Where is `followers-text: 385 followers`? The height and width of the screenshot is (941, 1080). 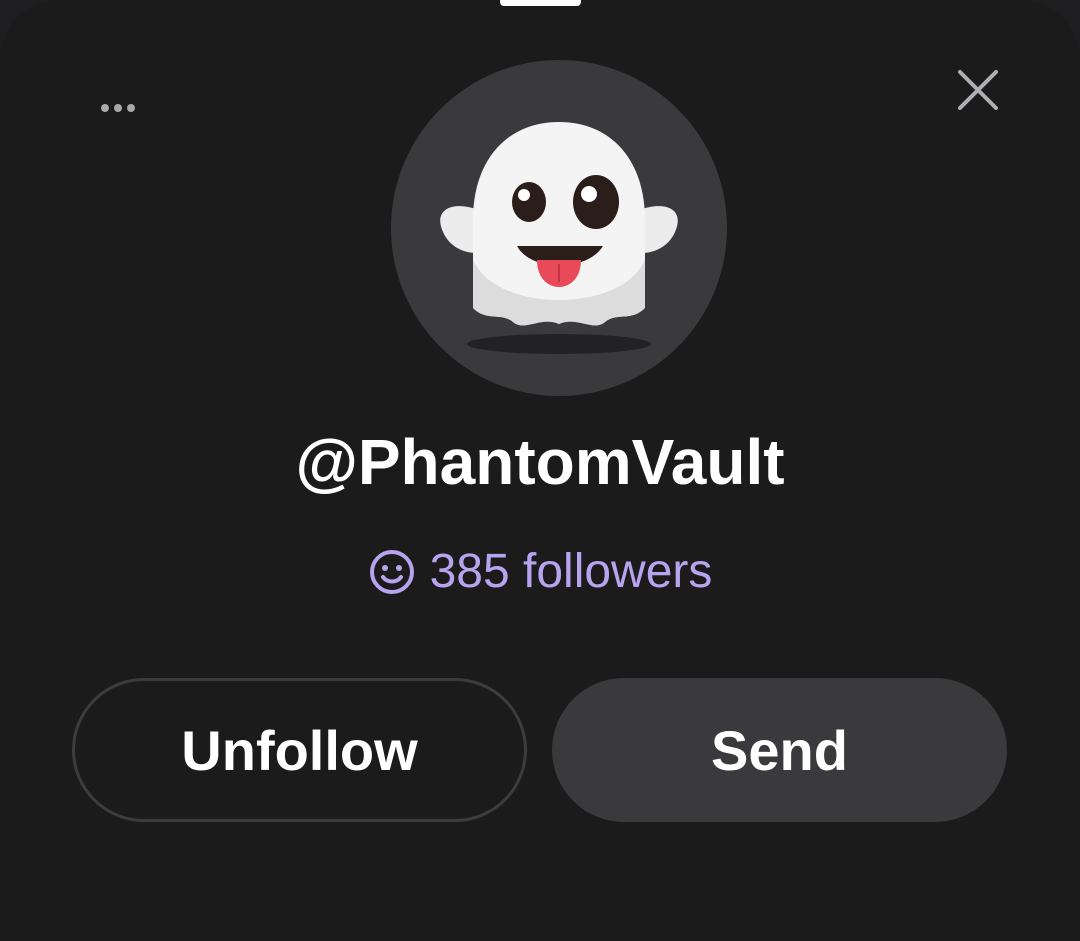
followers-text: 385 followers is located at coordinates (571, 571).